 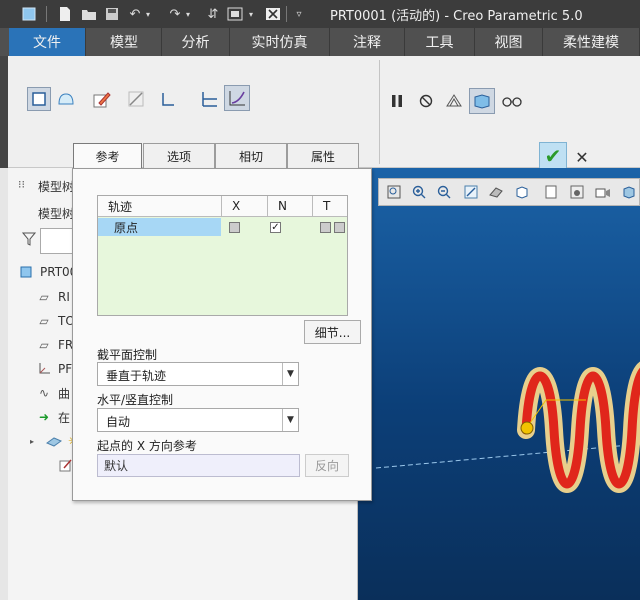 What do you see at coordinates (327, 465) in the screenshot?
I see `reverse-button: 反向` at bounding box center [327, 465].